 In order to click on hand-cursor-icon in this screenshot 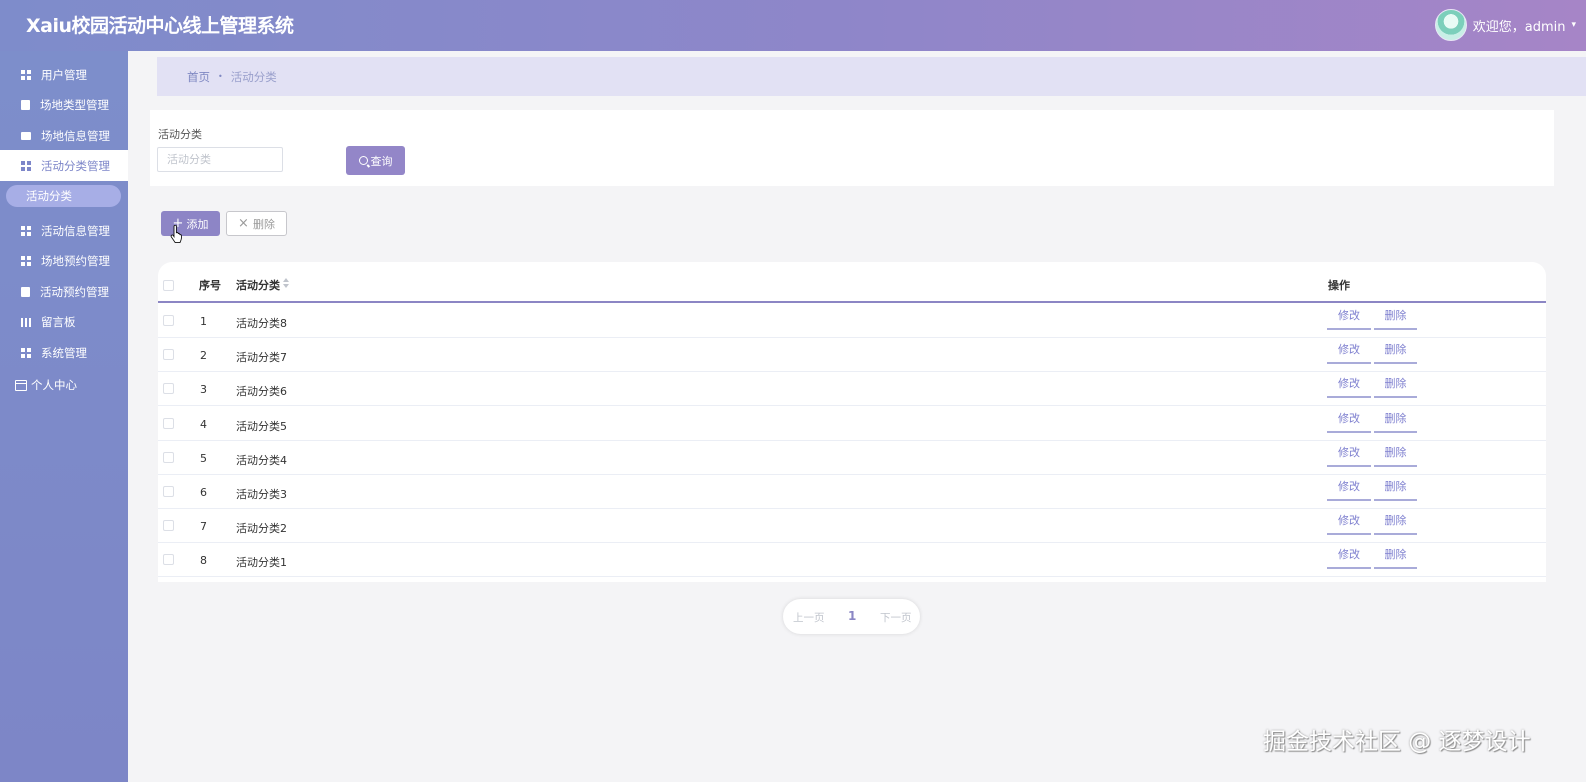, I will do `click(176, 234)`.